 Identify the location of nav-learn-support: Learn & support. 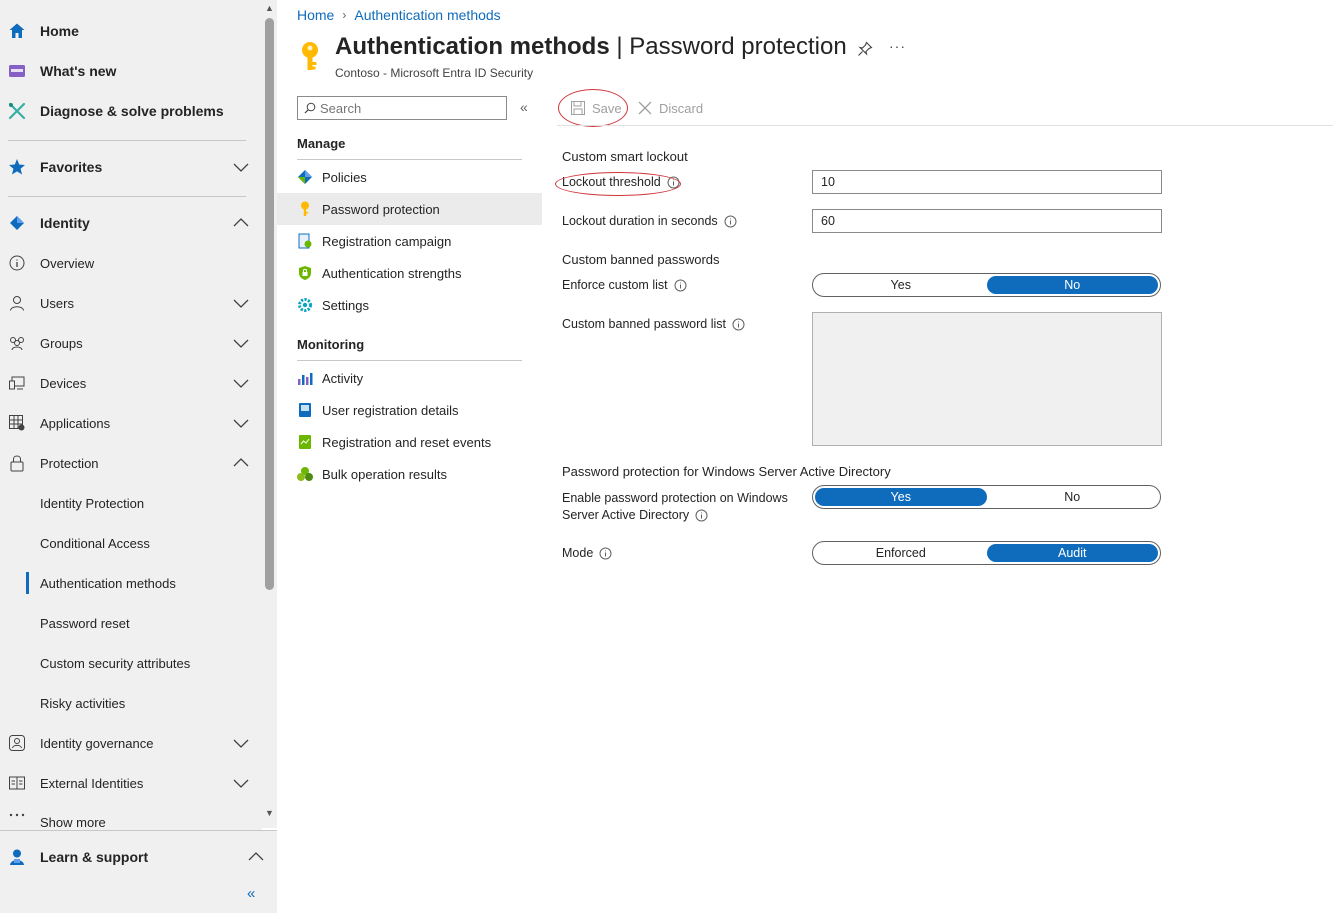
(138, 857).